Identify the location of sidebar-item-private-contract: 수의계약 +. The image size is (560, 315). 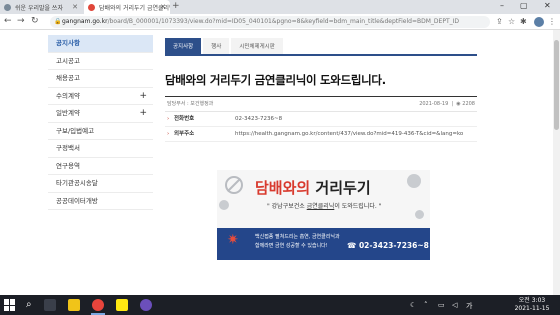
(100, 96).